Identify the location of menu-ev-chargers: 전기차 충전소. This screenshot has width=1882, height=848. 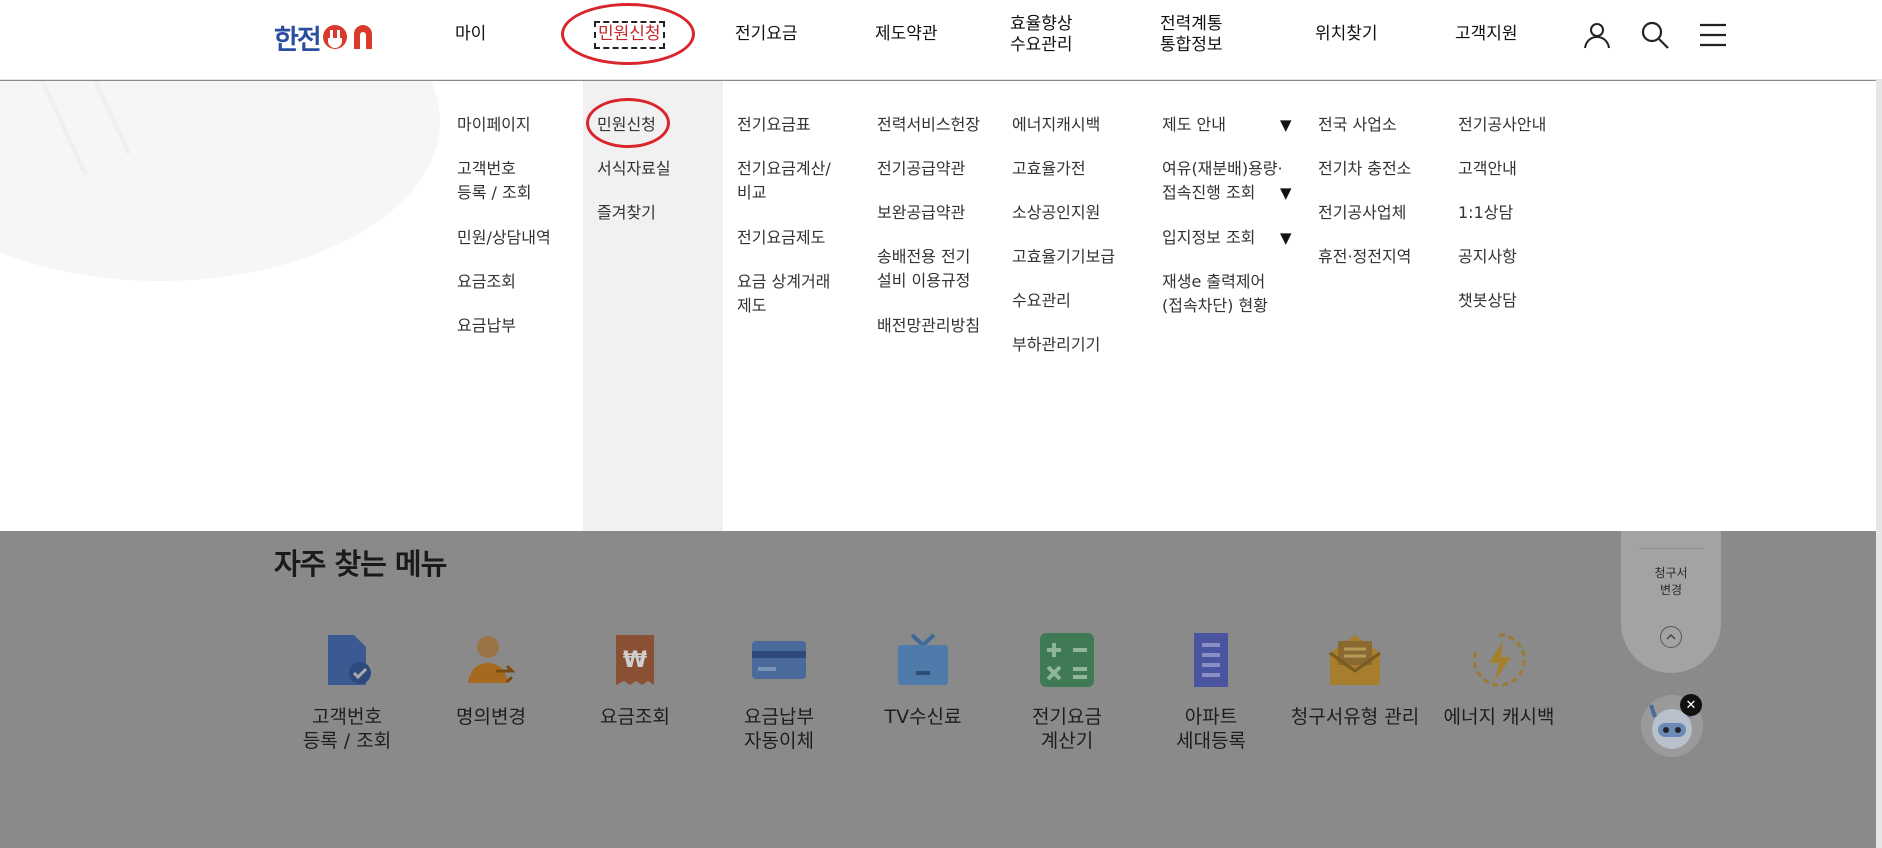
(1364, 169).